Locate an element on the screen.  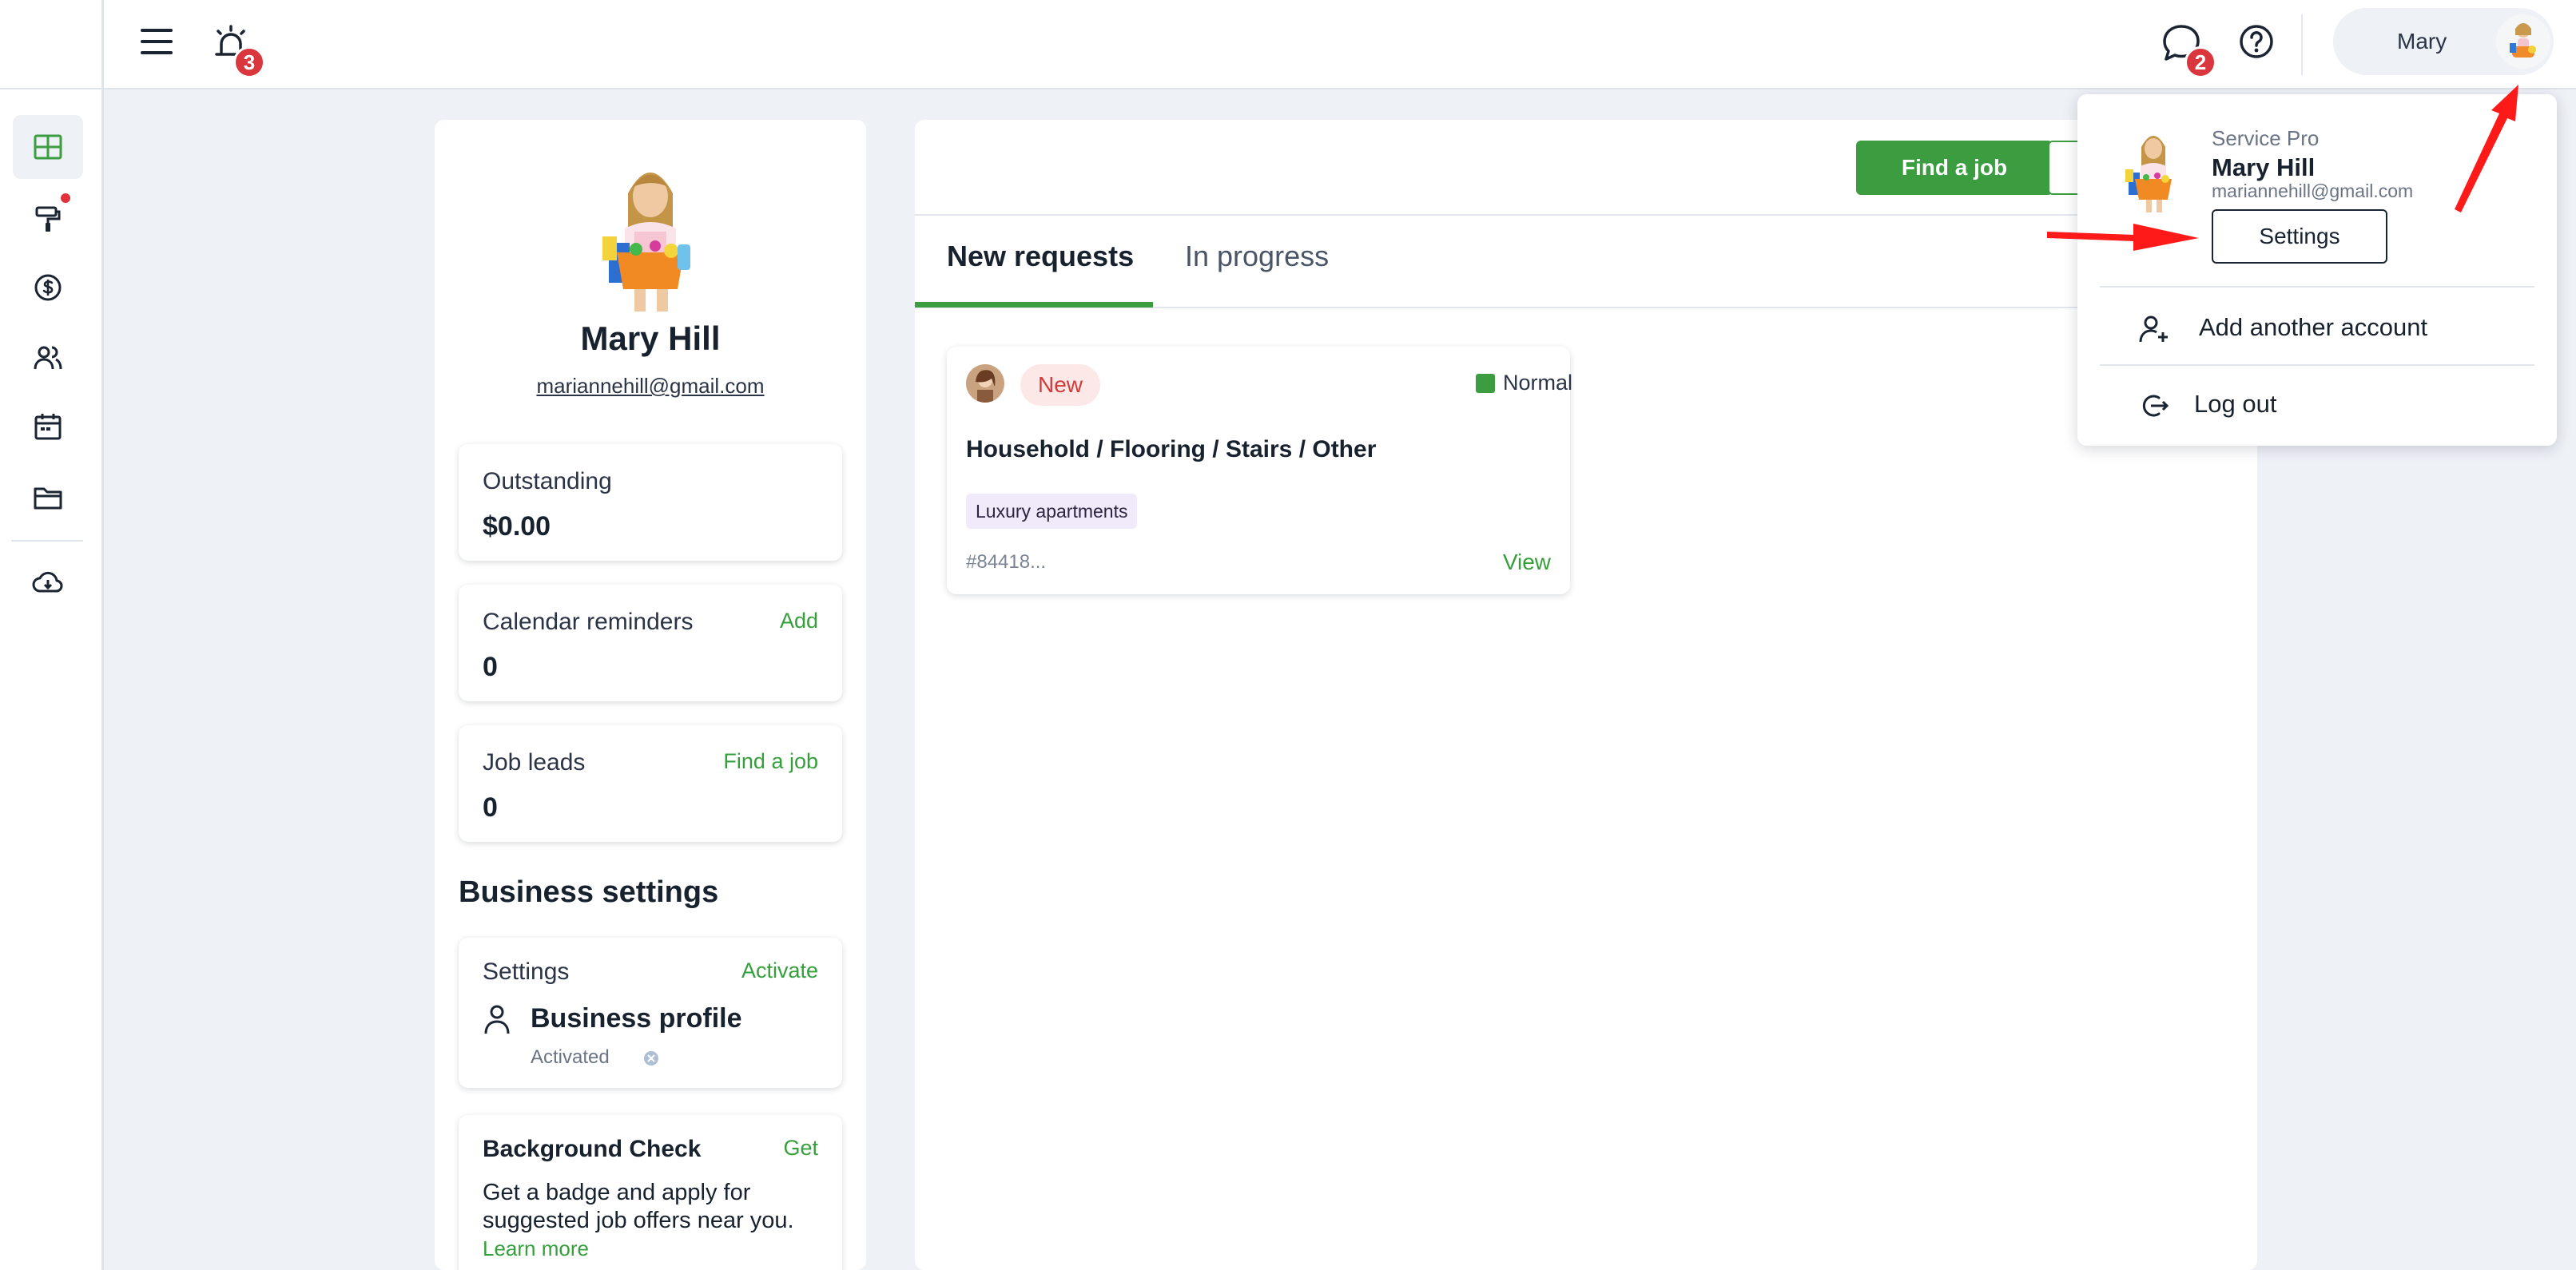
log-out-label: Log out is located at coordinates (2235, 404).